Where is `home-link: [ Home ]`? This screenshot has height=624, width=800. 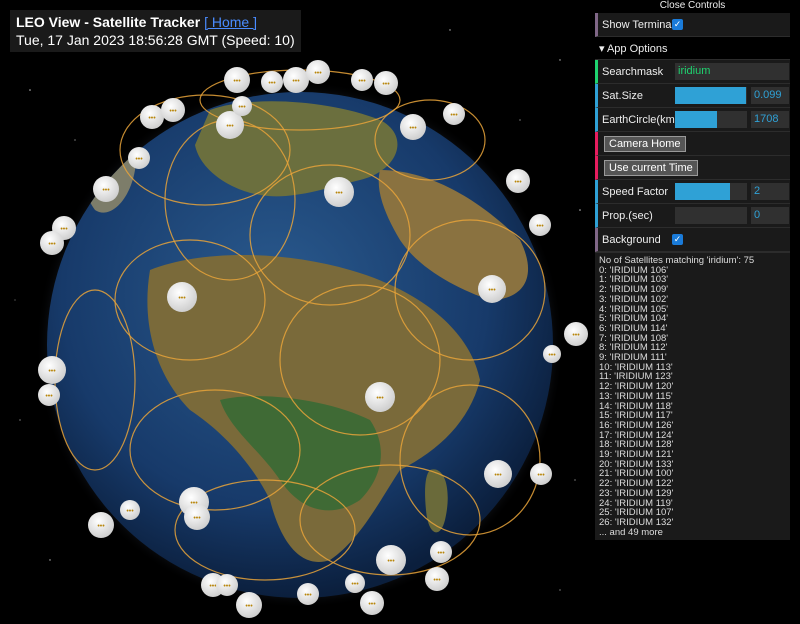
home-link: [ Home ] is located at coordinates (230, 22).